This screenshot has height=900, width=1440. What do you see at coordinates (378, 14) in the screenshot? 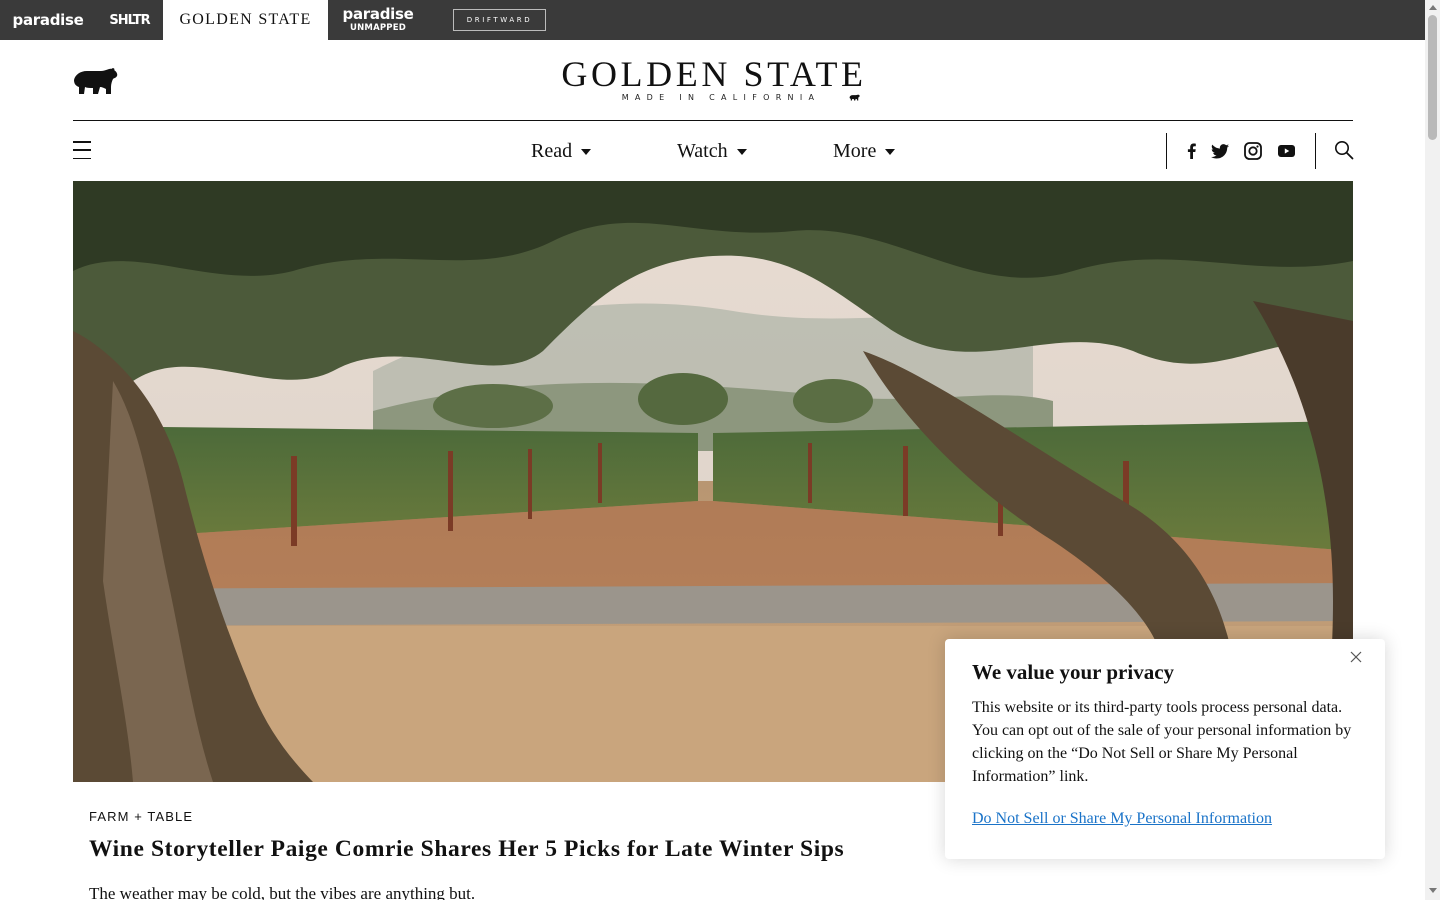
I see `network-link-label: paradise` at bounding box center [378, 14].